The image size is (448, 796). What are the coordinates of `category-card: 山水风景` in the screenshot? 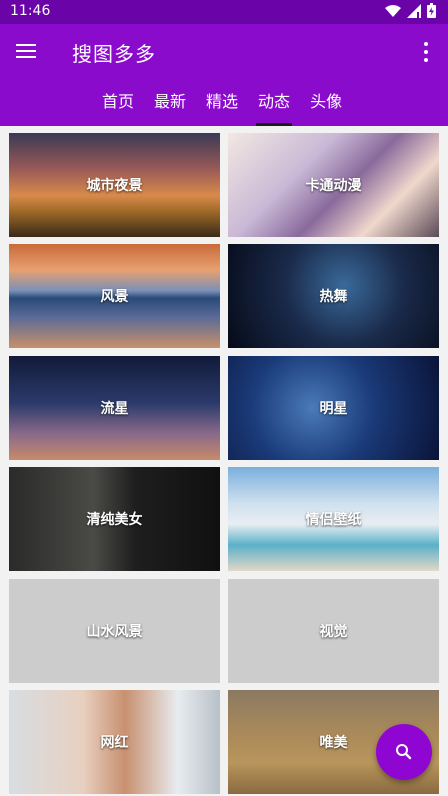 It's located at (114, 631).